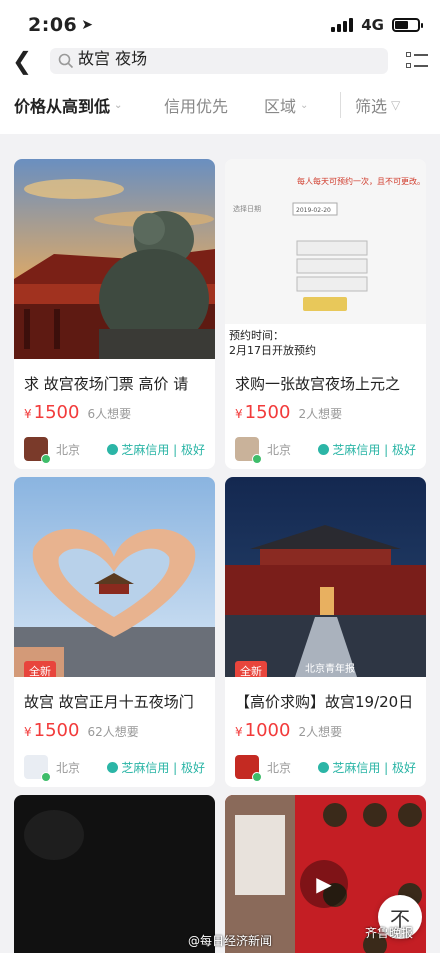 This screenshot has height=953, width=440. I want to click on search-input: 故宫 夜场, so click(219, 61).